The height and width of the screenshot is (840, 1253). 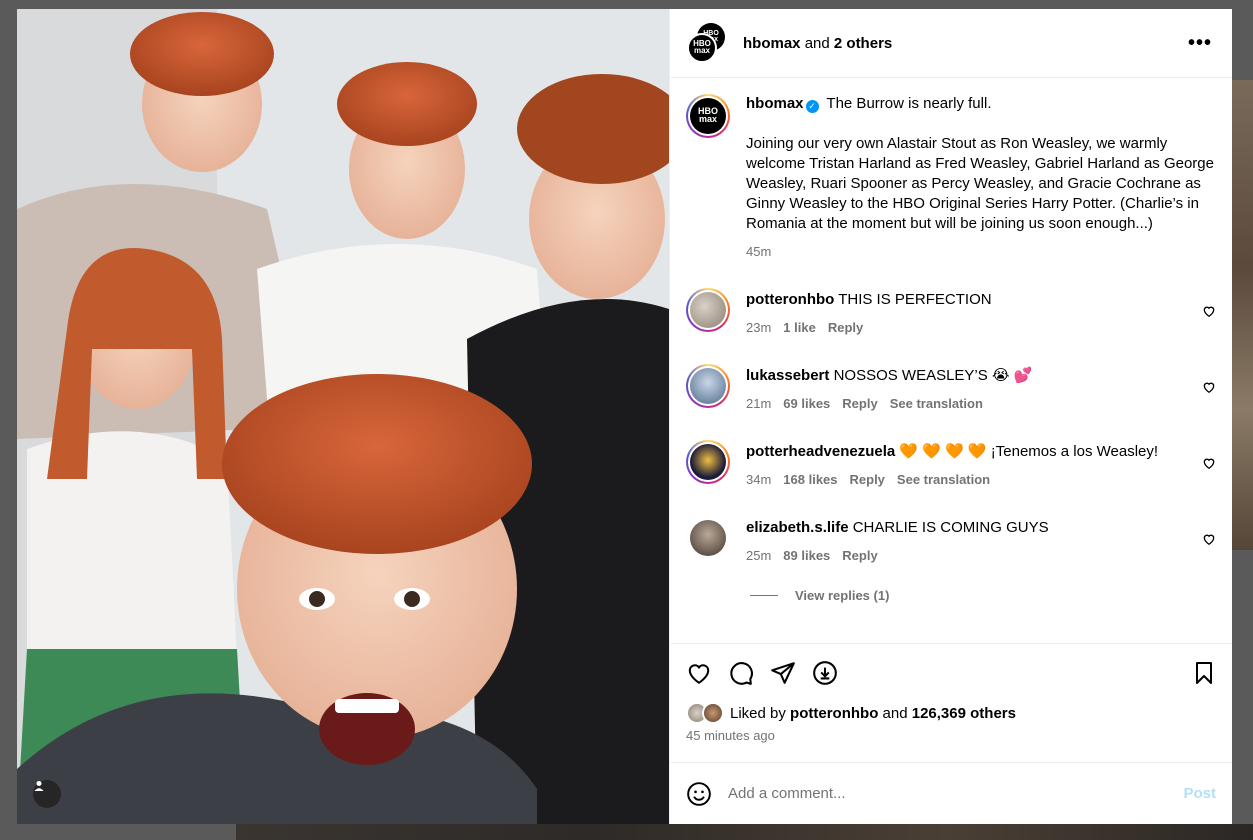 What do you see at coordinates (758, 479) in the screenshot?
I see `comment-time: 34m` at bounding box center [758, 479].